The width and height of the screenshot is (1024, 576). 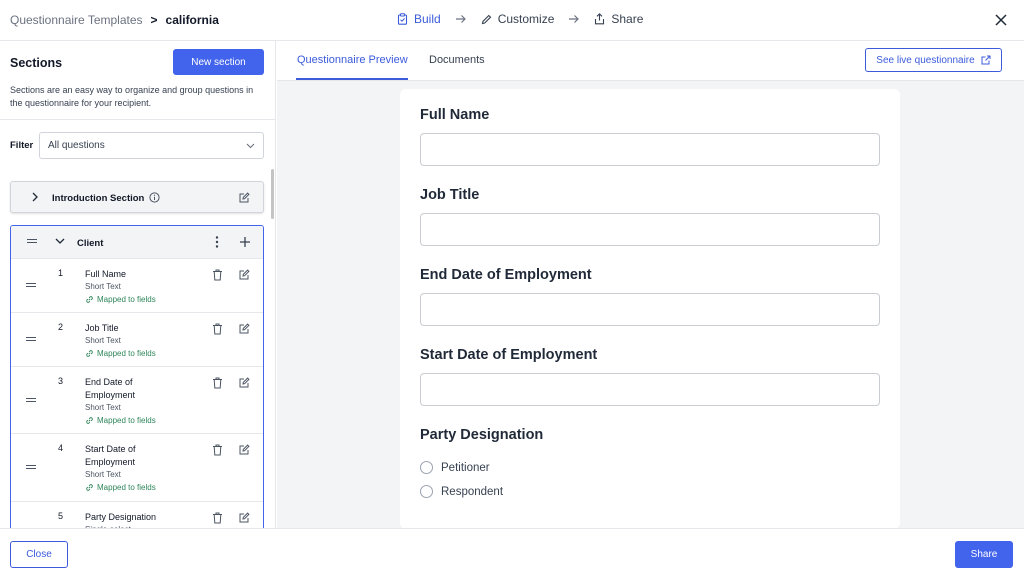 I want to click on field-label: Job Title, so click(x=450, y=195).